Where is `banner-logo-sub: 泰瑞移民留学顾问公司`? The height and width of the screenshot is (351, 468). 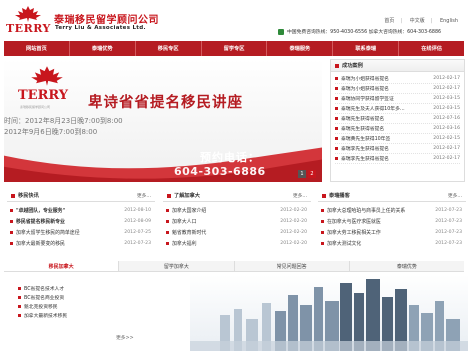 banner-logo-sub: 泰瑞移民留学顾问公司 is located at coordinates (35, 107).